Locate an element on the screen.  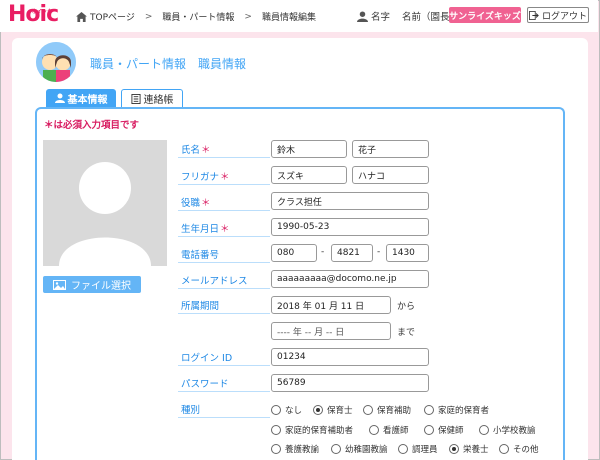
required-note: ＊は必須入力項目です is located at coordinates (92, 125).